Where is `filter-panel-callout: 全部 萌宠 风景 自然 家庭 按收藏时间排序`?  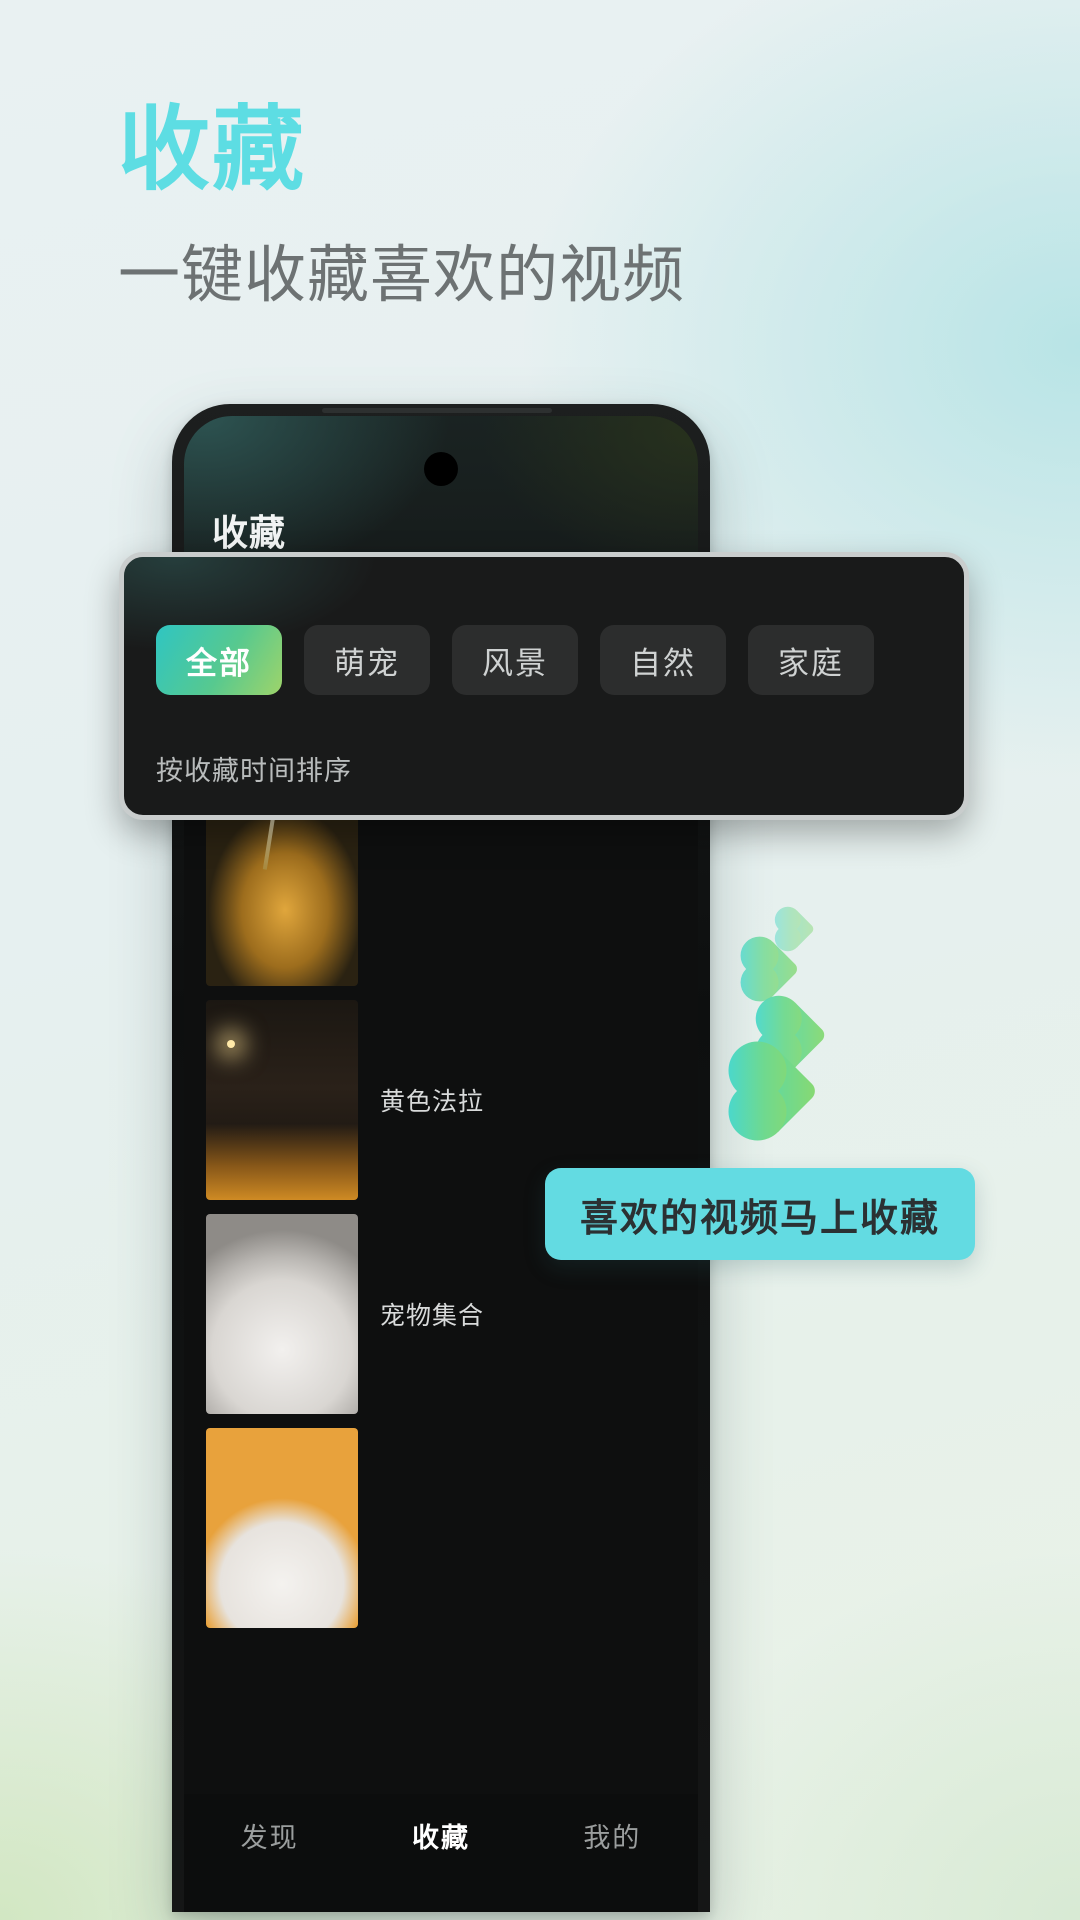
filter-panel-callout: 全部 萌宠 风景 自然 家庭 按收藏时间排序 is located at coordinates (544, 686).